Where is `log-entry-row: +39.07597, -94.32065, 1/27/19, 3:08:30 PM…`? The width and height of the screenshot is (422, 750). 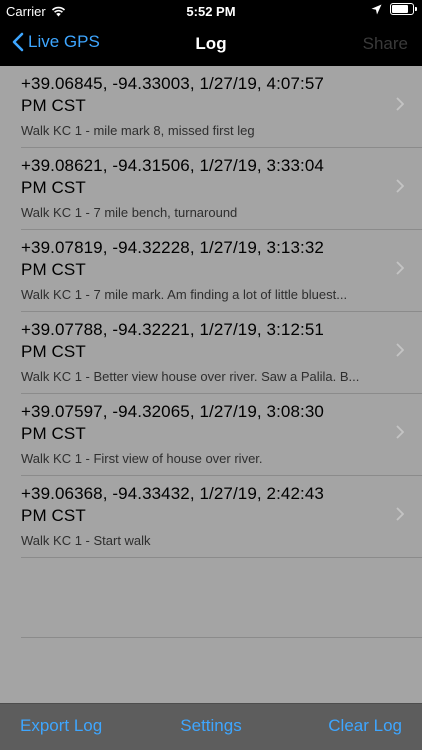
log-entry-row: +39.07597, -94.32065, 1/27/19, 3:08:30 PM… is located at coordinates (211, 435).